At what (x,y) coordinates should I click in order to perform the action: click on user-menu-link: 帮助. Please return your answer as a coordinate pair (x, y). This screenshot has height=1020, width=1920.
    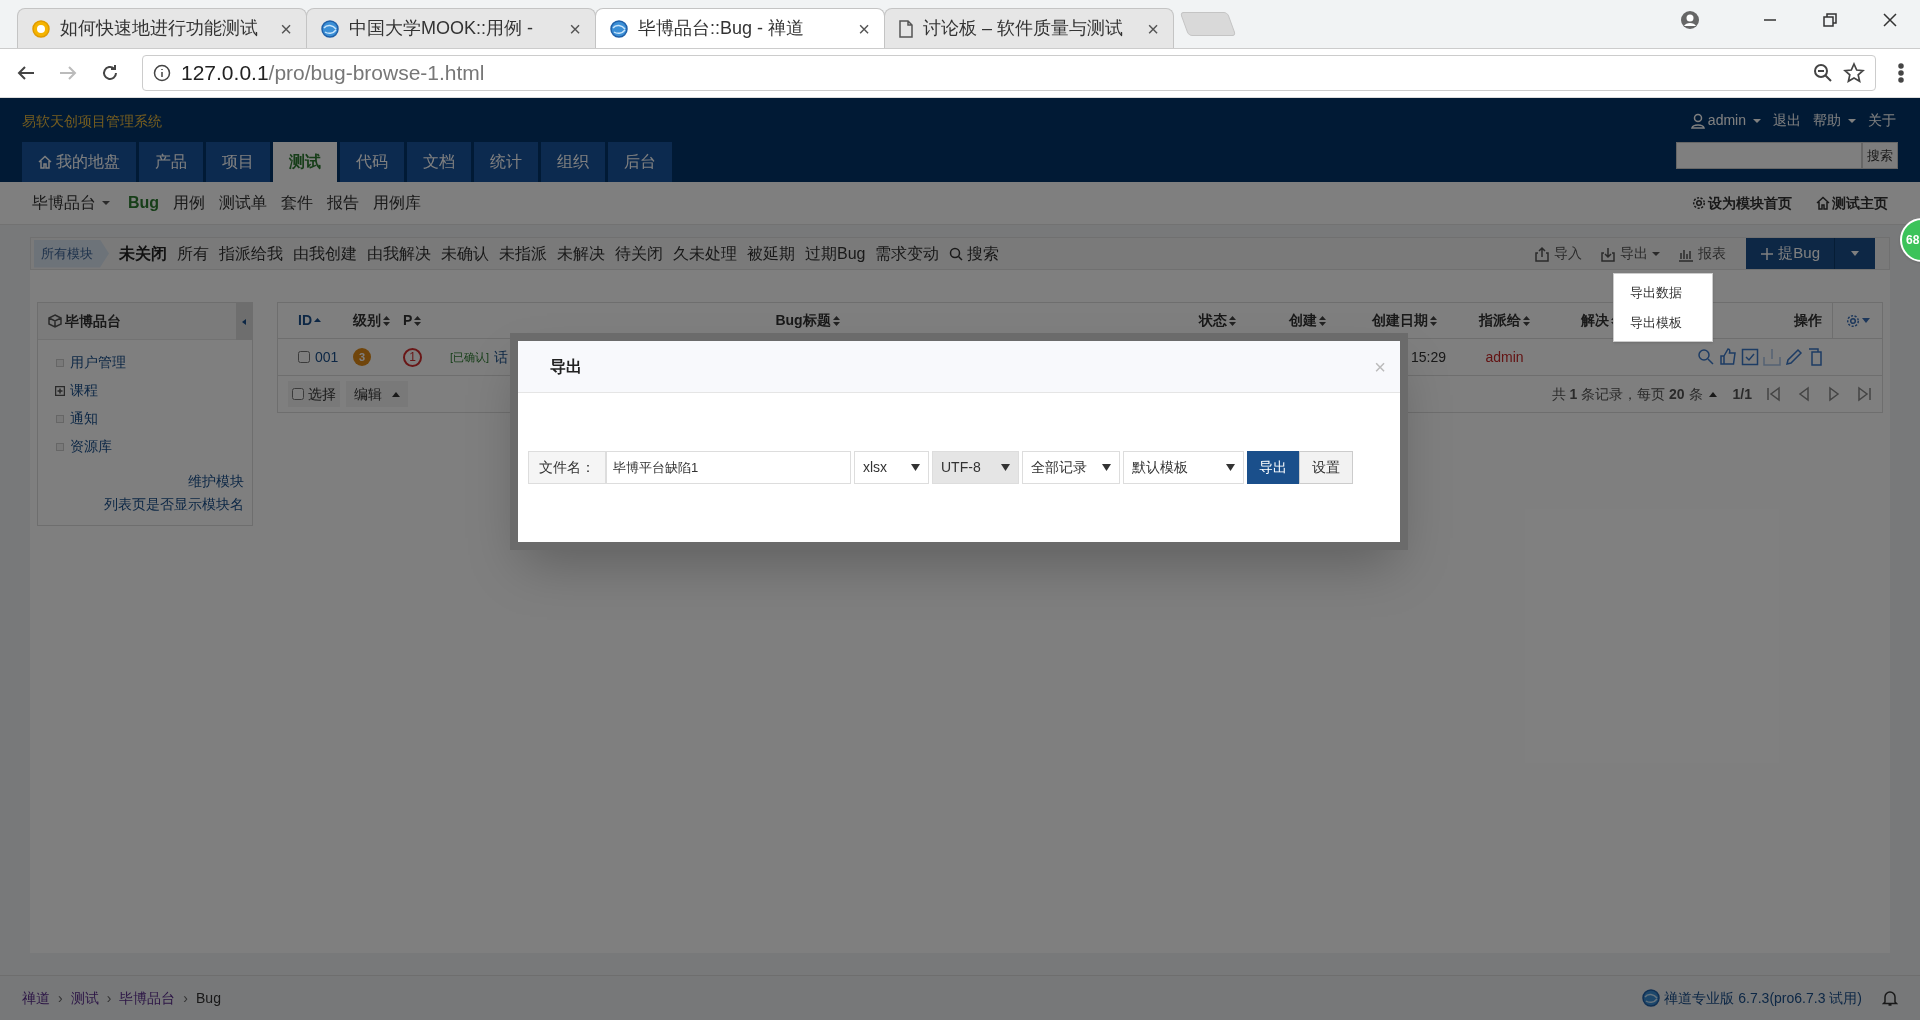
    Looking at the image, I should click on (1834, 120).